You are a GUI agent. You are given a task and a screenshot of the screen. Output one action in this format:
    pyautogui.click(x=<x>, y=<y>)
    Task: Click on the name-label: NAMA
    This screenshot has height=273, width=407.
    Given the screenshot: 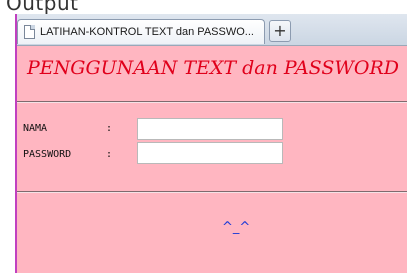 What is the action you would take?
    pyautogui.click(x=35, y=128)
    